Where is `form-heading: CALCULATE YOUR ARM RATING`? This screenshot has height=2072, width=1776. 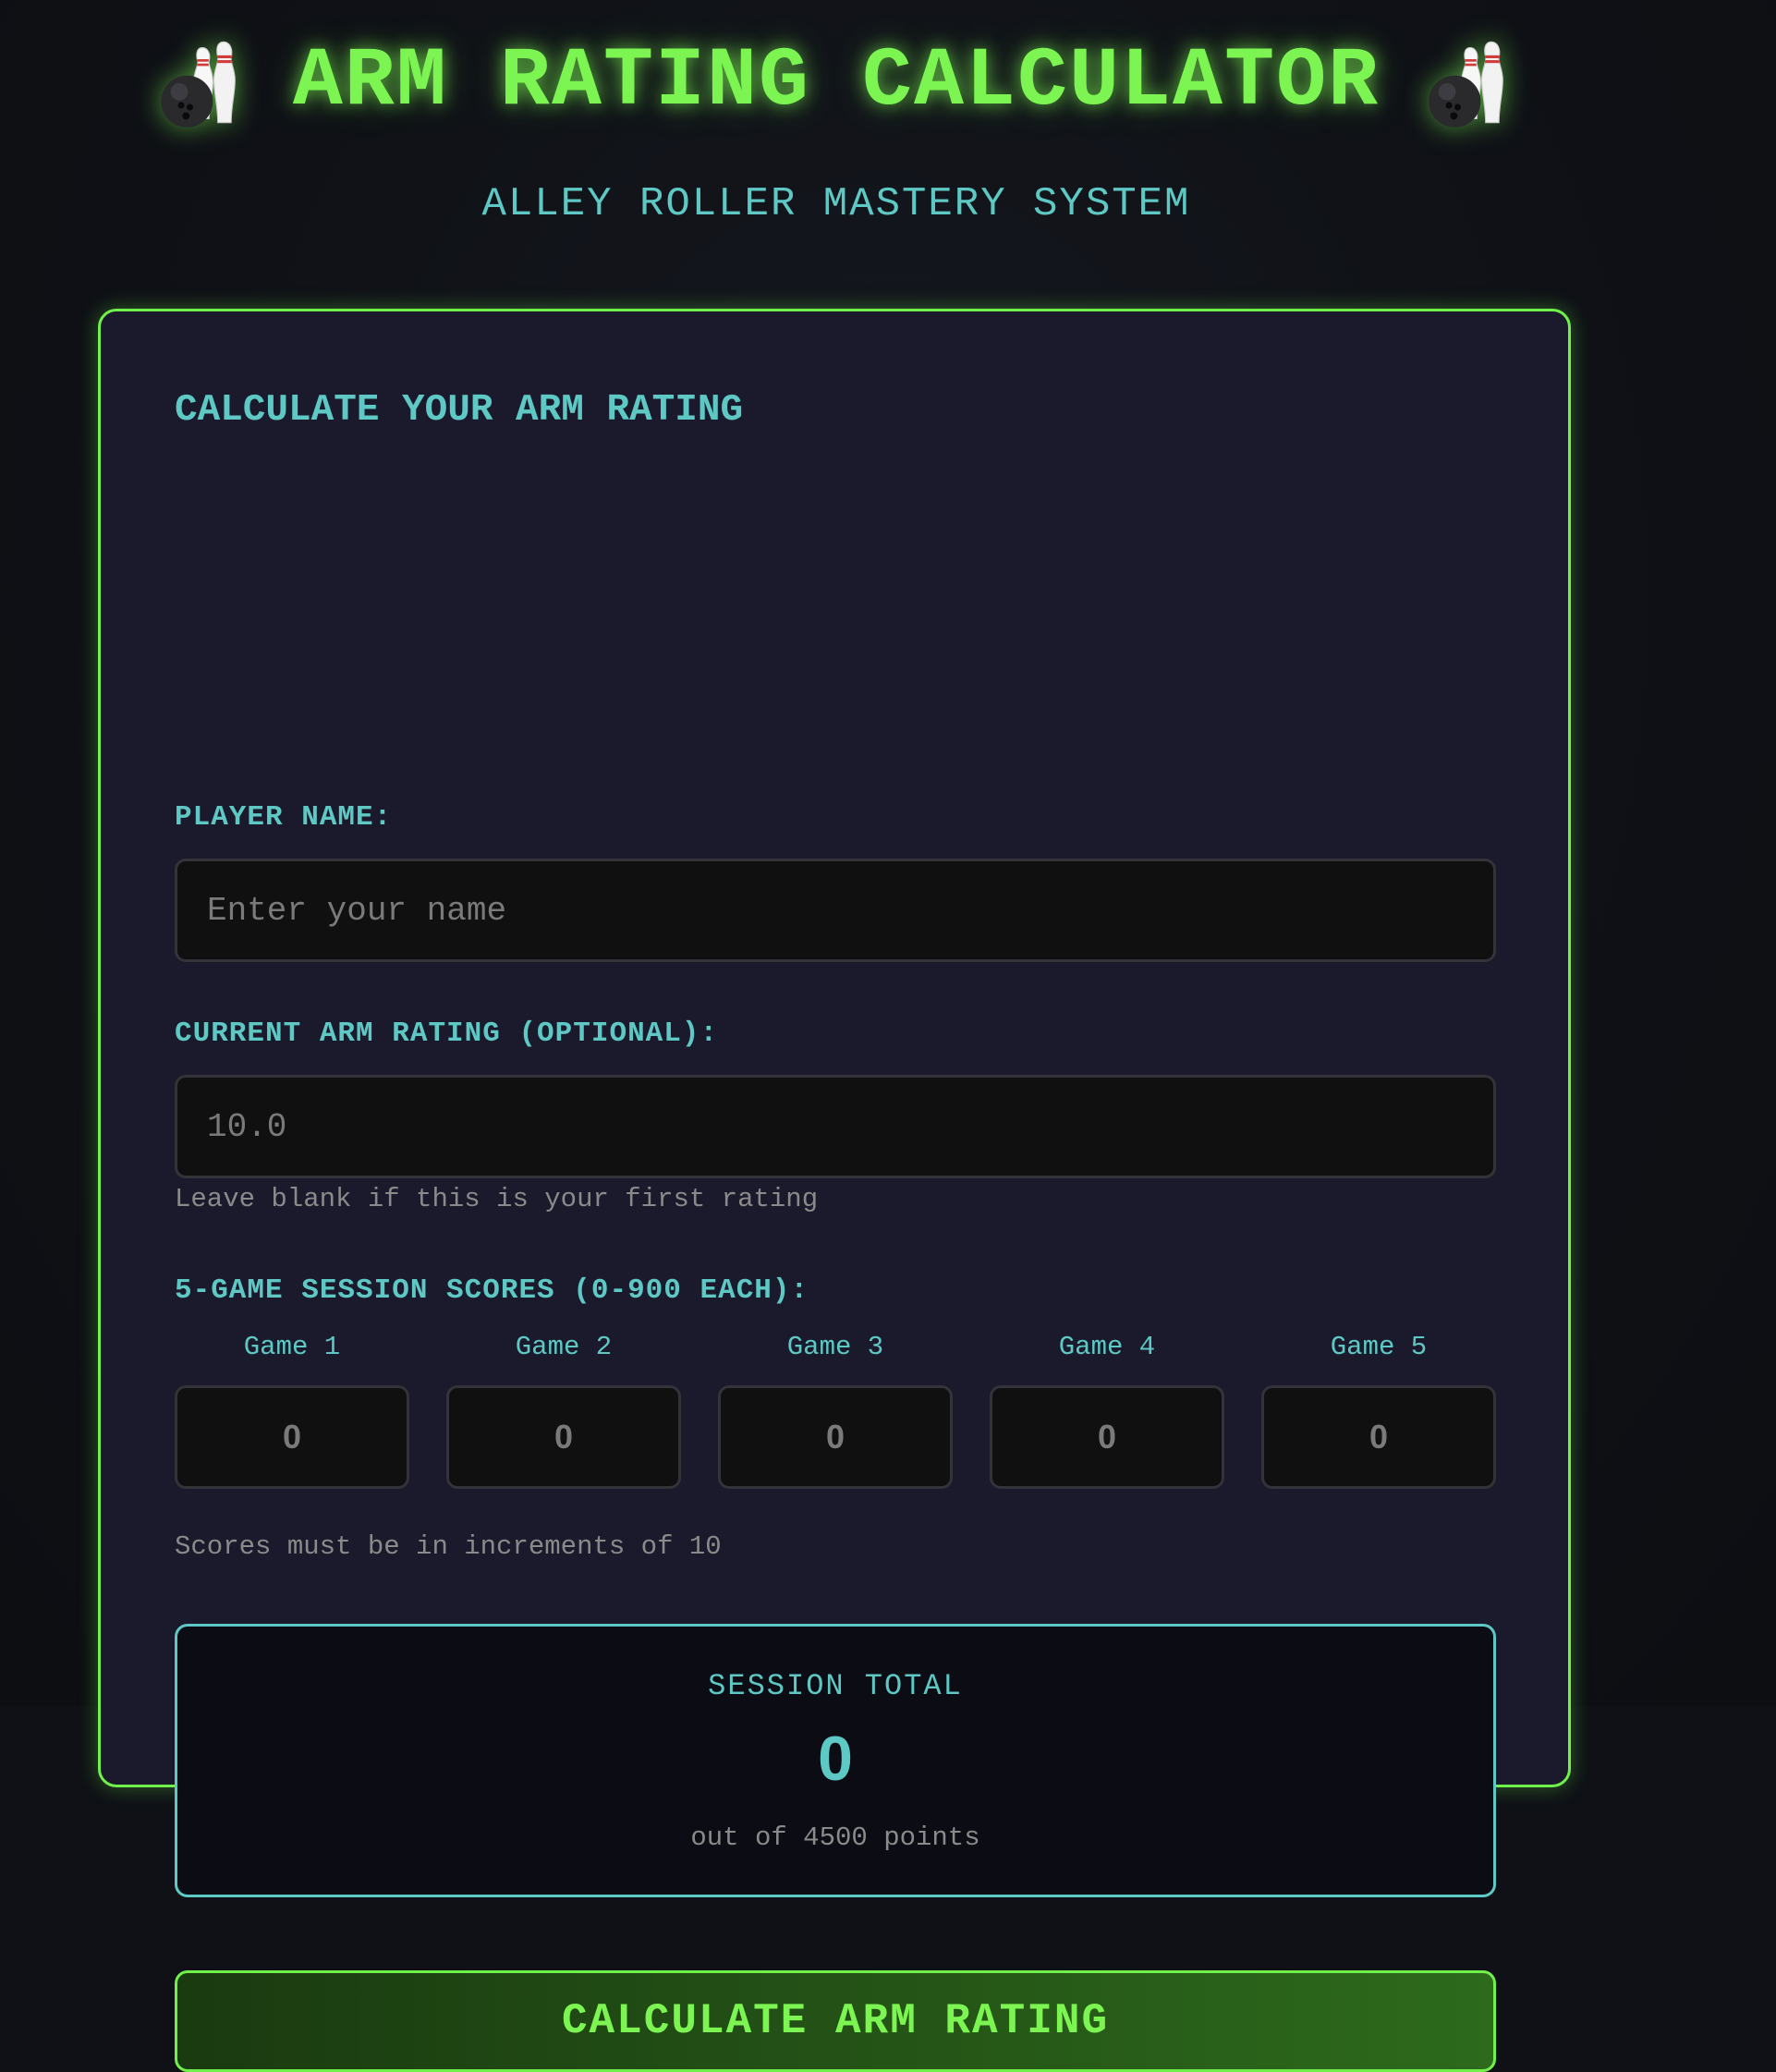
form-heading: CALCULATE YOUR ARM RATING is located at coordinates (460, 410).